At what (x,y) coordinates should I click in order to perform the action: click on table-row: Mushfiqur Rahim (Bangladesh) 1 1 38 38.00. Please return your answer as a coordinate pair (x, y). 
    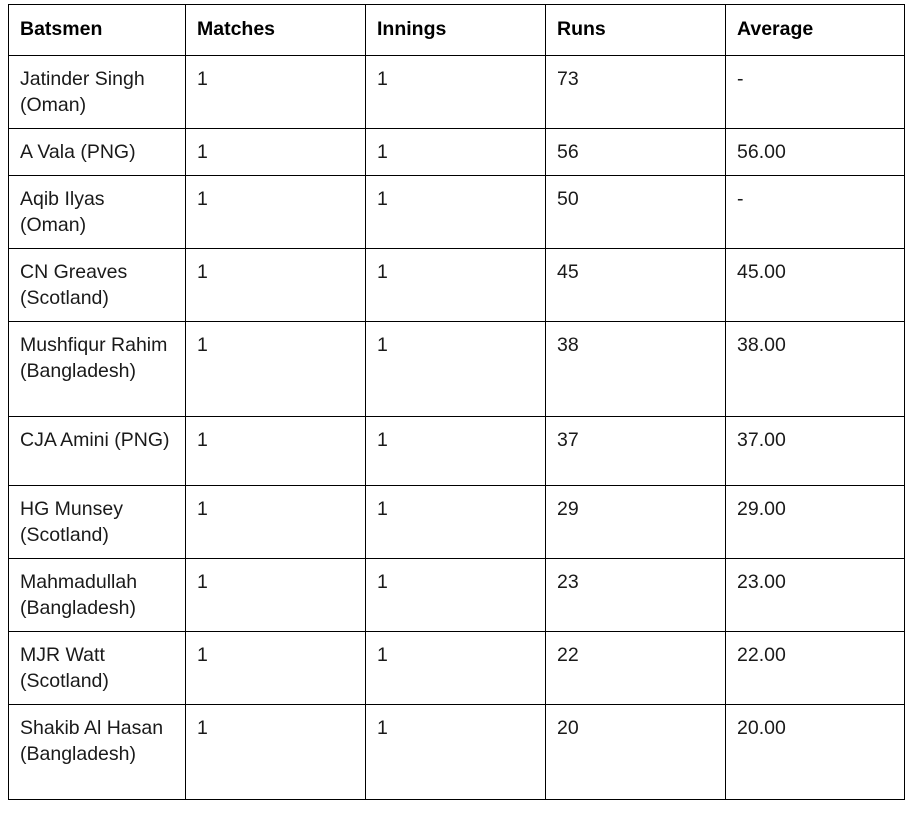
    Looking at the image, I should click on (456, 369).